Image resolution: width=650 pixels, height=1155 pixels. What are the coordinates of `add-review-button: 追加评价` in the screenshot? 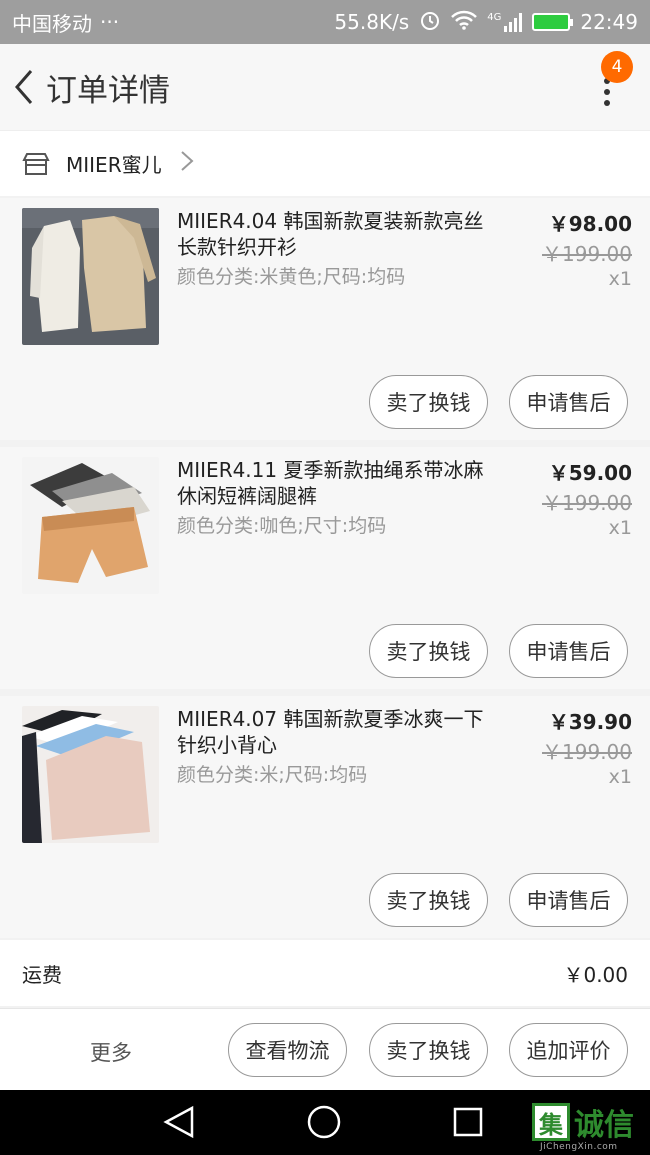 It's located at (568, 1050).